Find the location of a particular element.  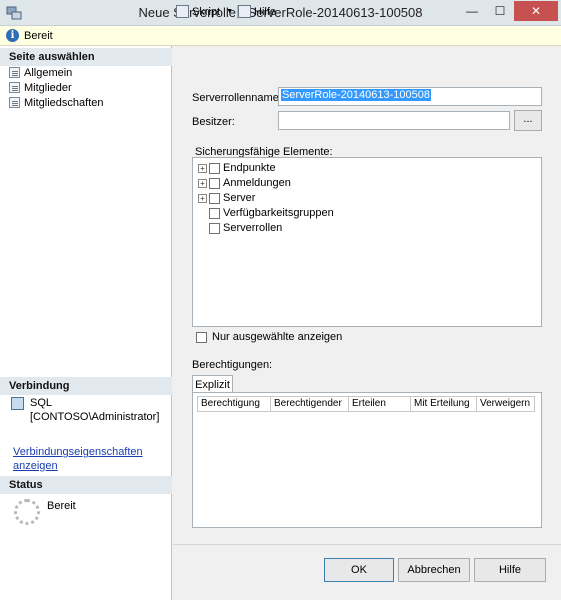

help-label: Hilfe is located at coordinates (265, 11).